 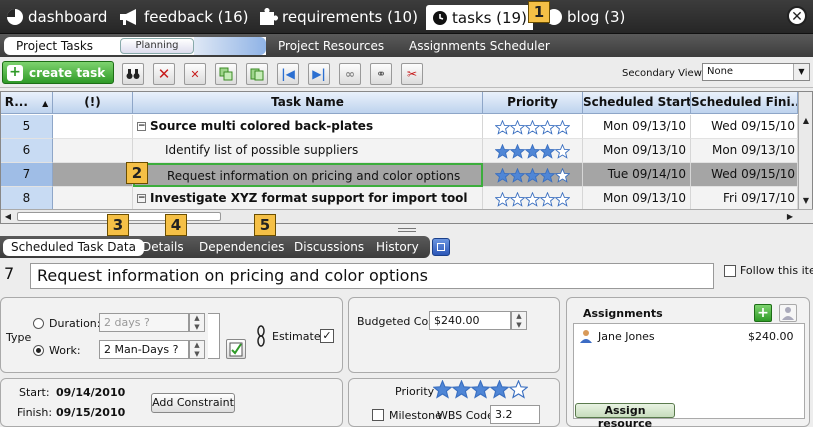 What do you see at coordinates (805, 150) in the screenshot?
I see `vertical-scrollbar: ▲ ▼` at bounding box center [805, 150].